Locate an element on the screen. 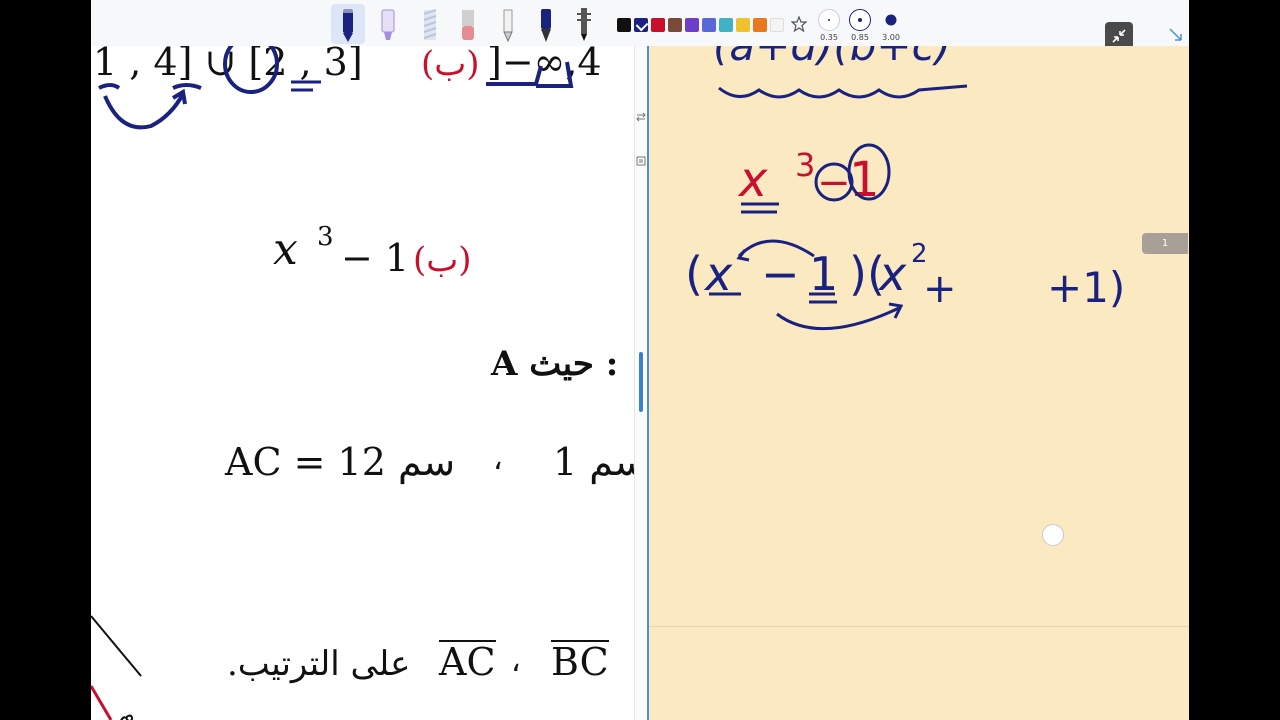 This screenshot has height=720, width=1280. size-option-small is located at coordinates (829, 20).